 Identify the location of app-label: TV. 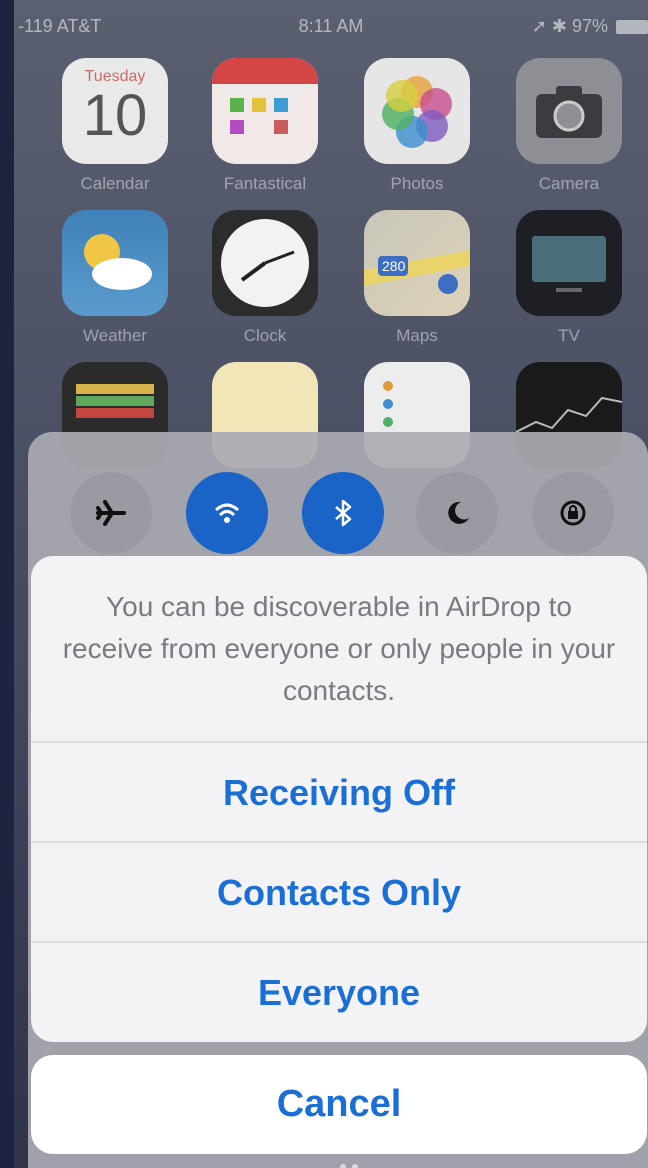
(569, 335).